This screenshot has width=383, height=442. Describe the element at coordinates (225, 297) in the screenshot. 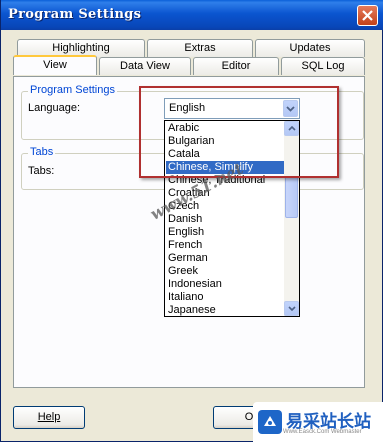

I see `language-option-italiano: Italiano` at that location.